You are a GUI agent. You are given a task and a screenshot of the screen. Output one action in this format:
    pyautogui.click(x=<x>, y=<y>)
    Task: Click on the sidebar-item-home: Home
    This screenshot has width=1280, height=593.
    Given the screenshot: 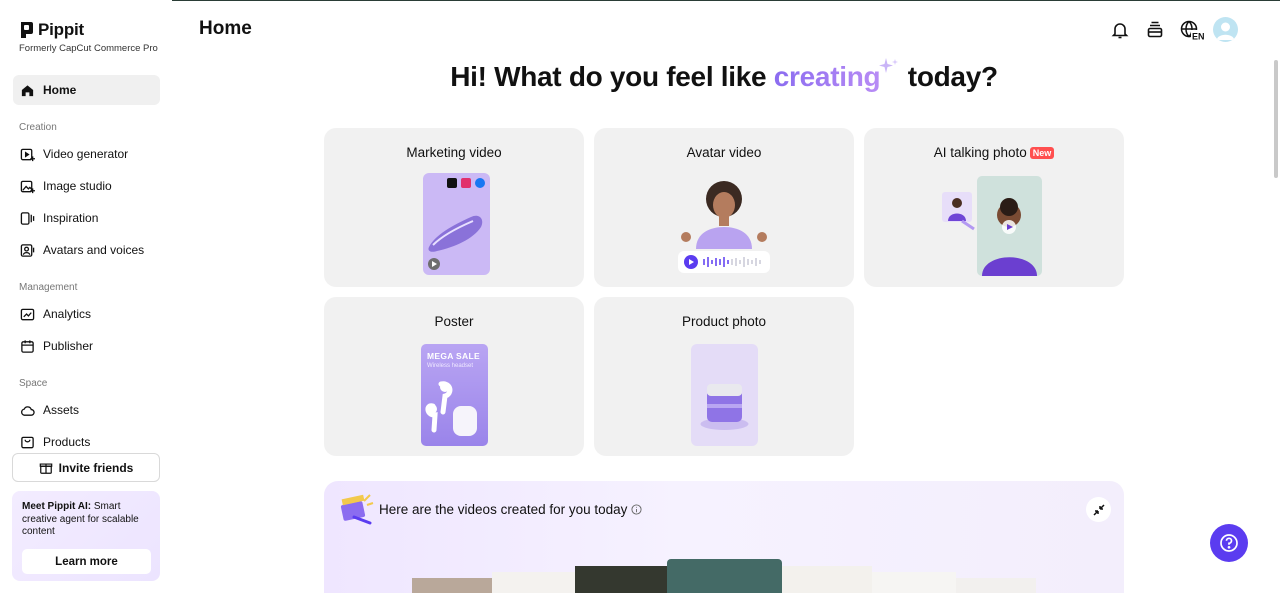 What is the action you would take?
    pyautogui.click(x=86, y=90)
    